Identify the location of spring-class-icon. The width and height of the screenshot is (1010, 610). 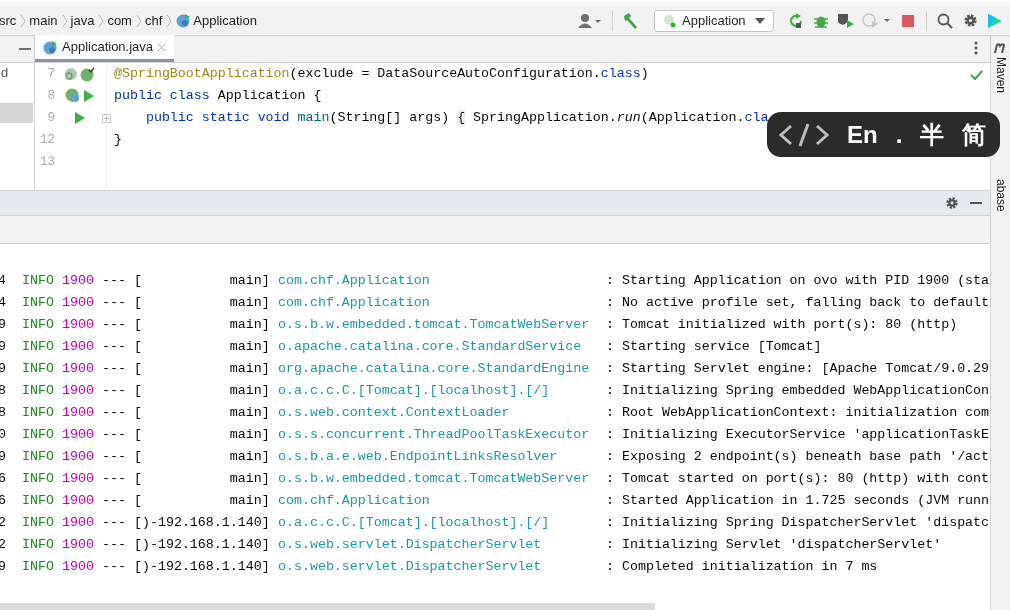
(72, 96).